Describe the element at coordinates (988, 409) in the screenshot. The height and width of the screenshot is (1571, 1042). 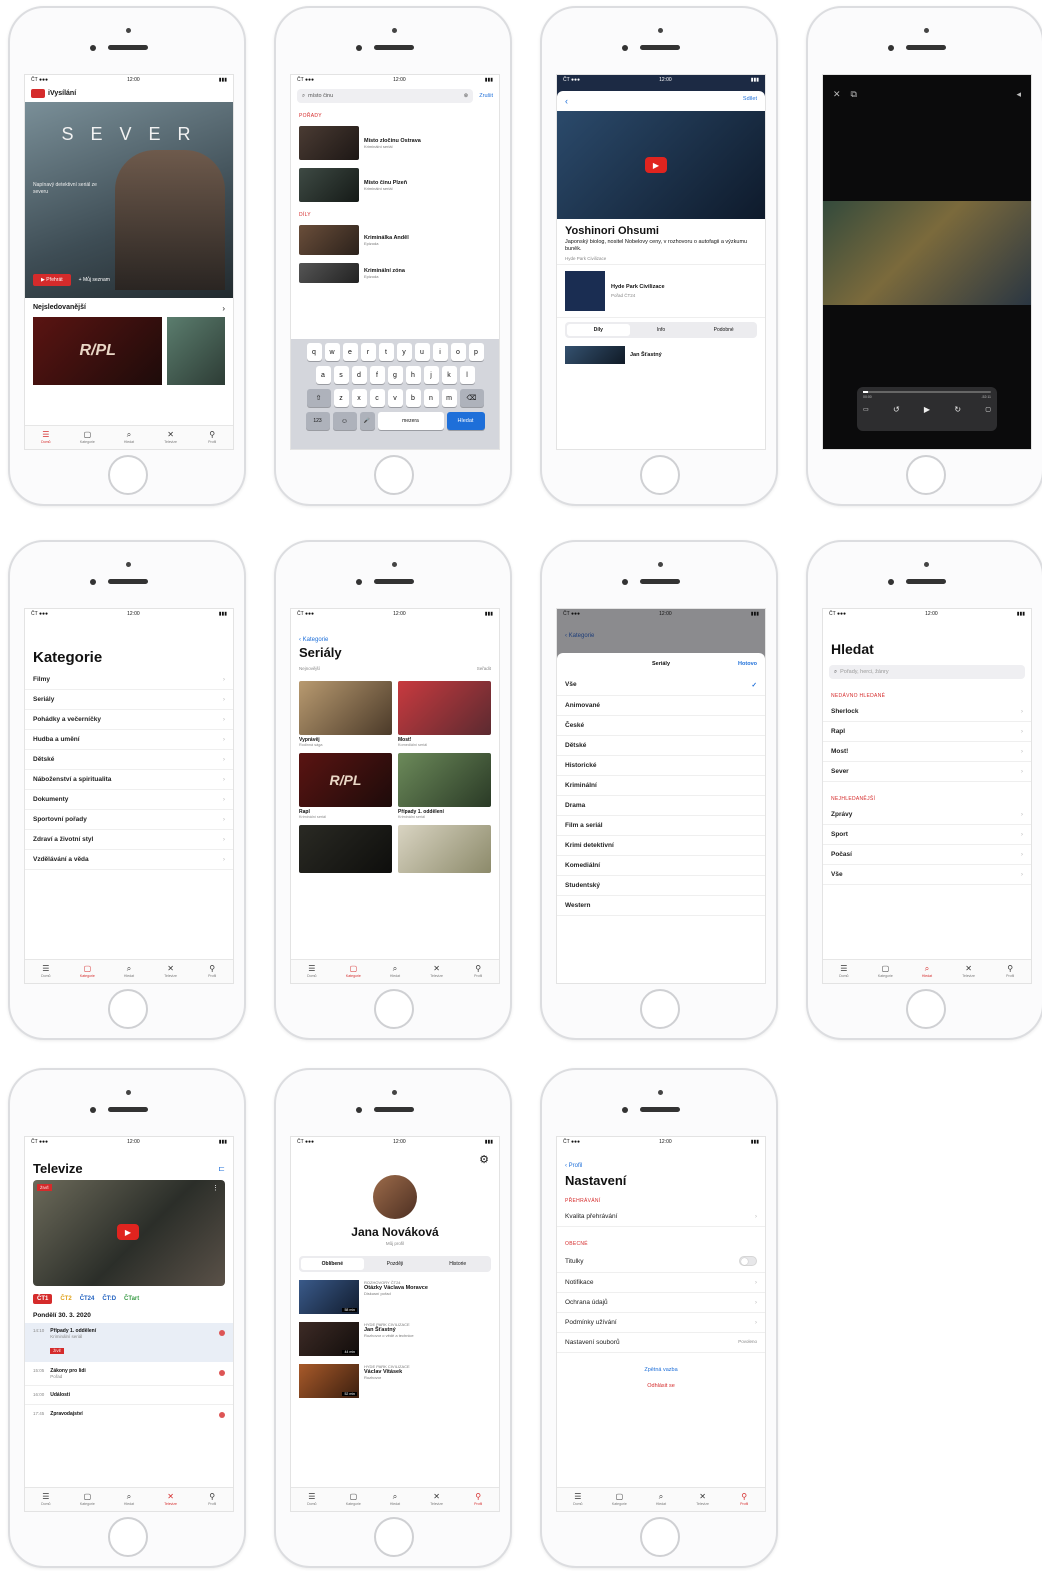
I see `subtitles-icon: ▢` at that location.